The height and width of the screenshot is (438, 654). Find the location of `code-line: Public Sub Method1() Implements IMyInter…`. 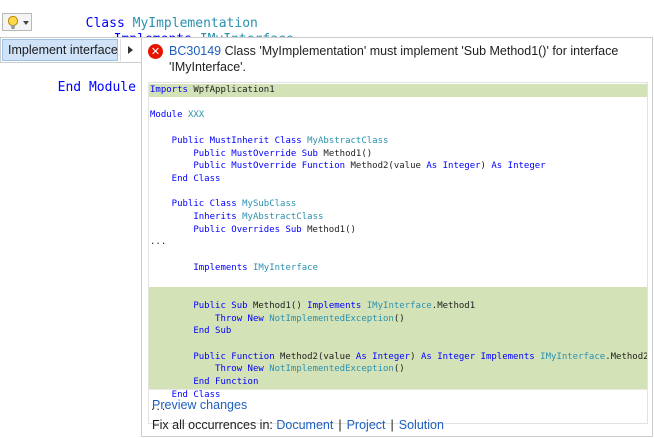

code-line: Public Sub Method1() Implements IMyInter… is located at coordinates (398, 306).